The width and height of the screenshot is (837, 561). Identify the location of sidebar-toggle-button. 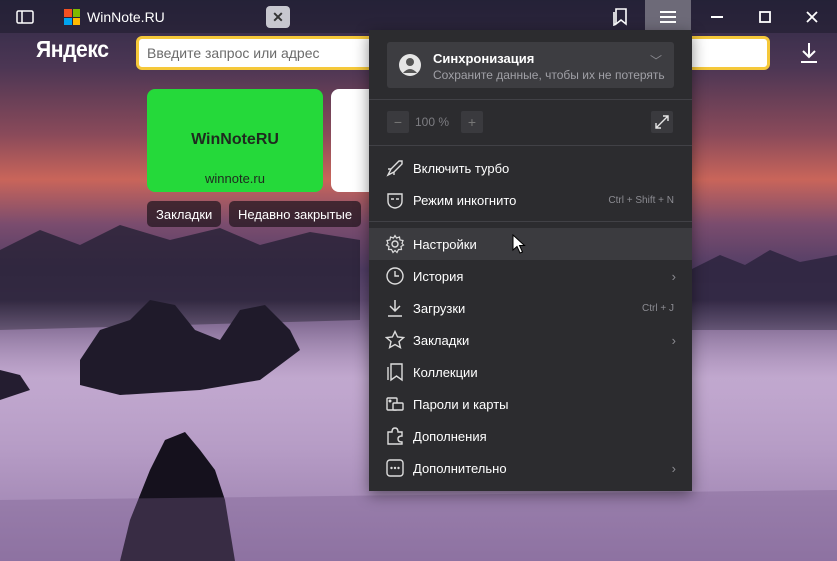
(25, 16).